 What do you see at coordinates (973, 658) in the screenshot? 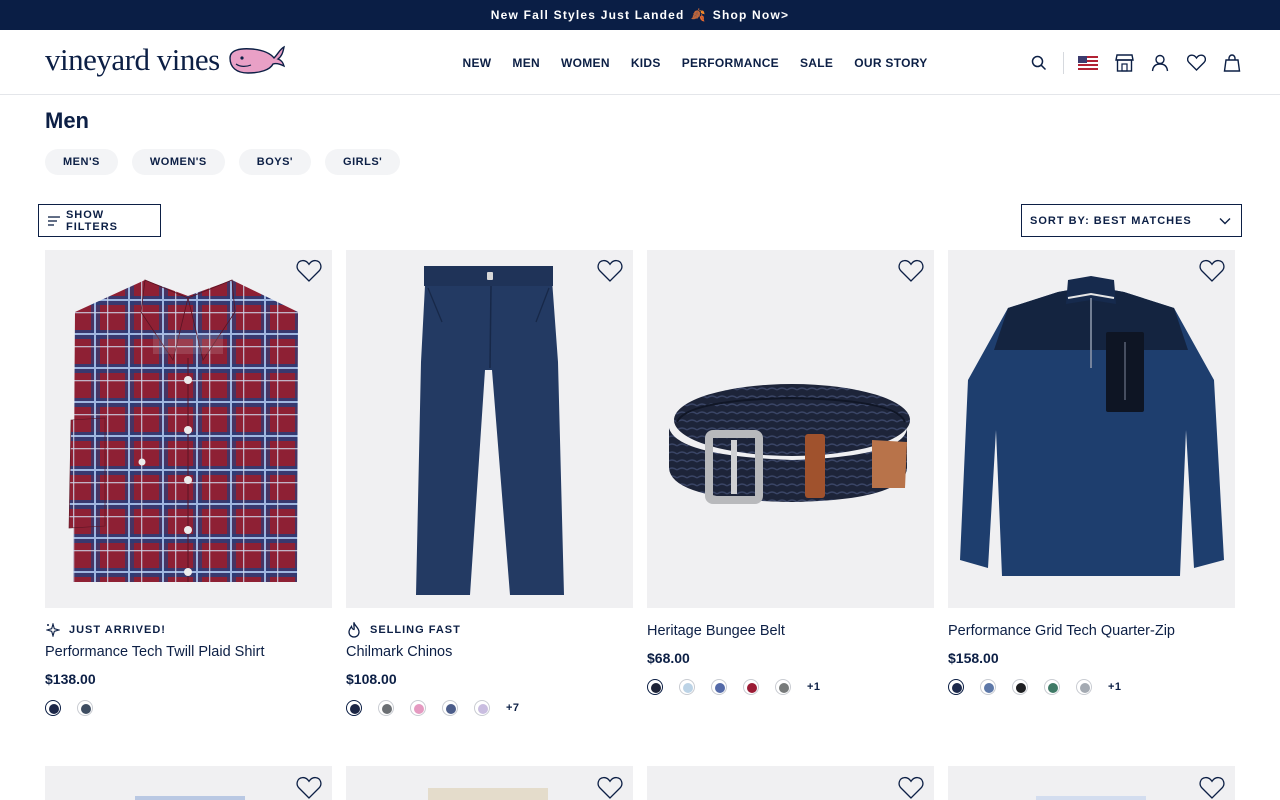
I see `product-price: $158.00` at bounding box center [973, 658].